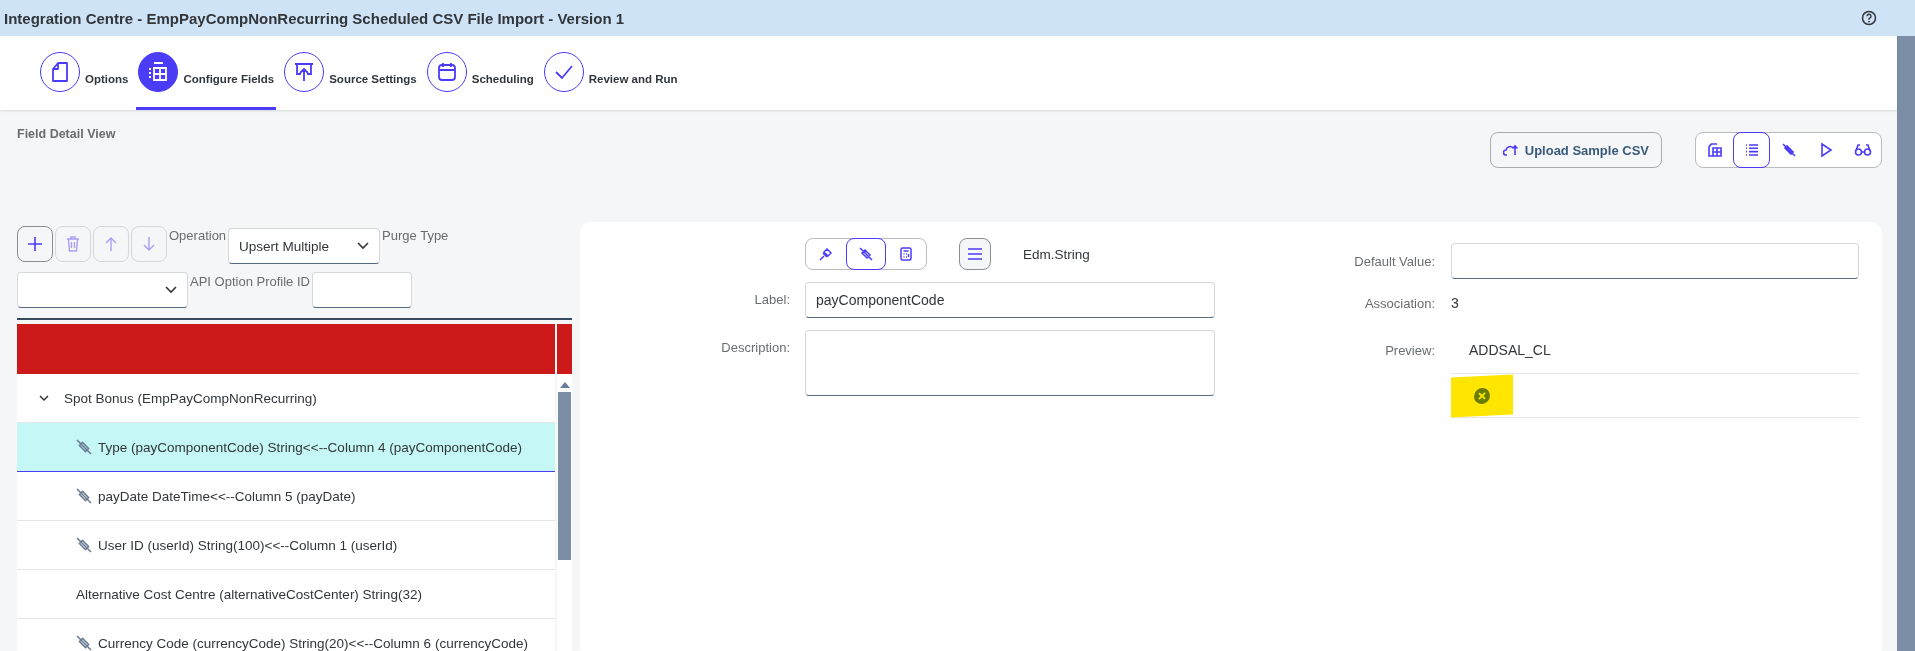  I want to click on api-option-profile-label: API Option Profile ID, so click(250, 281).